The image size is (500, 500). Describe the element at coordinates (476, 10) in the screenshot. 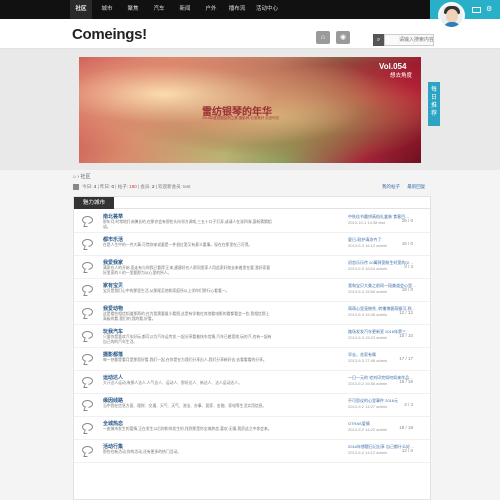

I see `mail-icon` at that location.